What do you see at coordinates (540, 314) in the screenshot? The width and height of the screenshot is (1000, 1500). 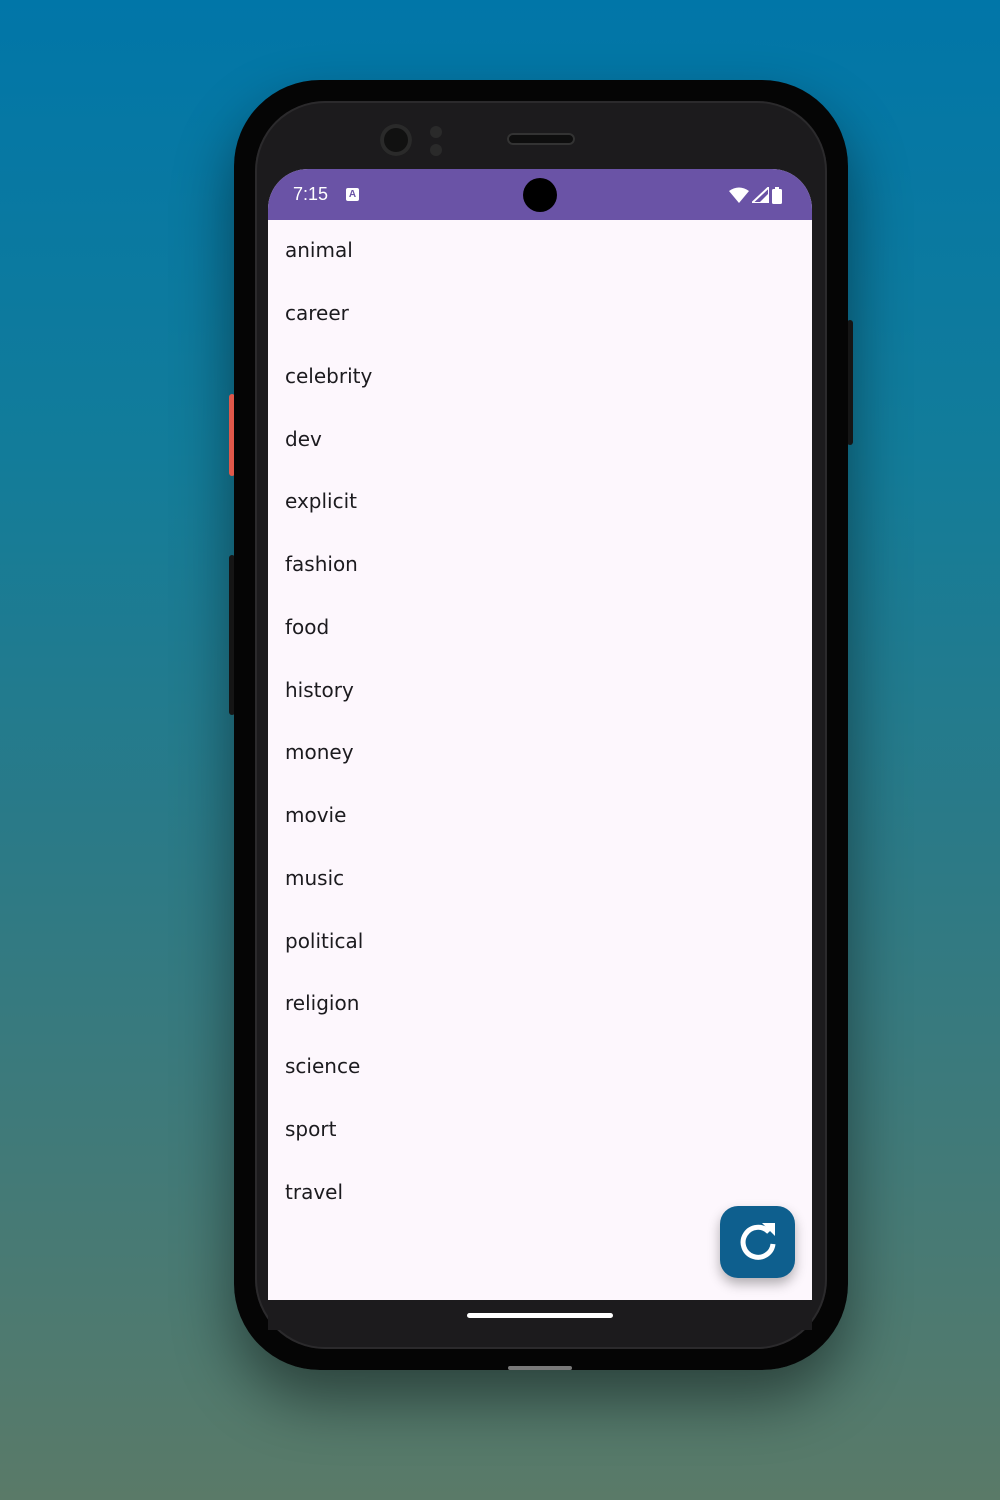 I see `list-item-career: career` at bounding box center [540, 314].